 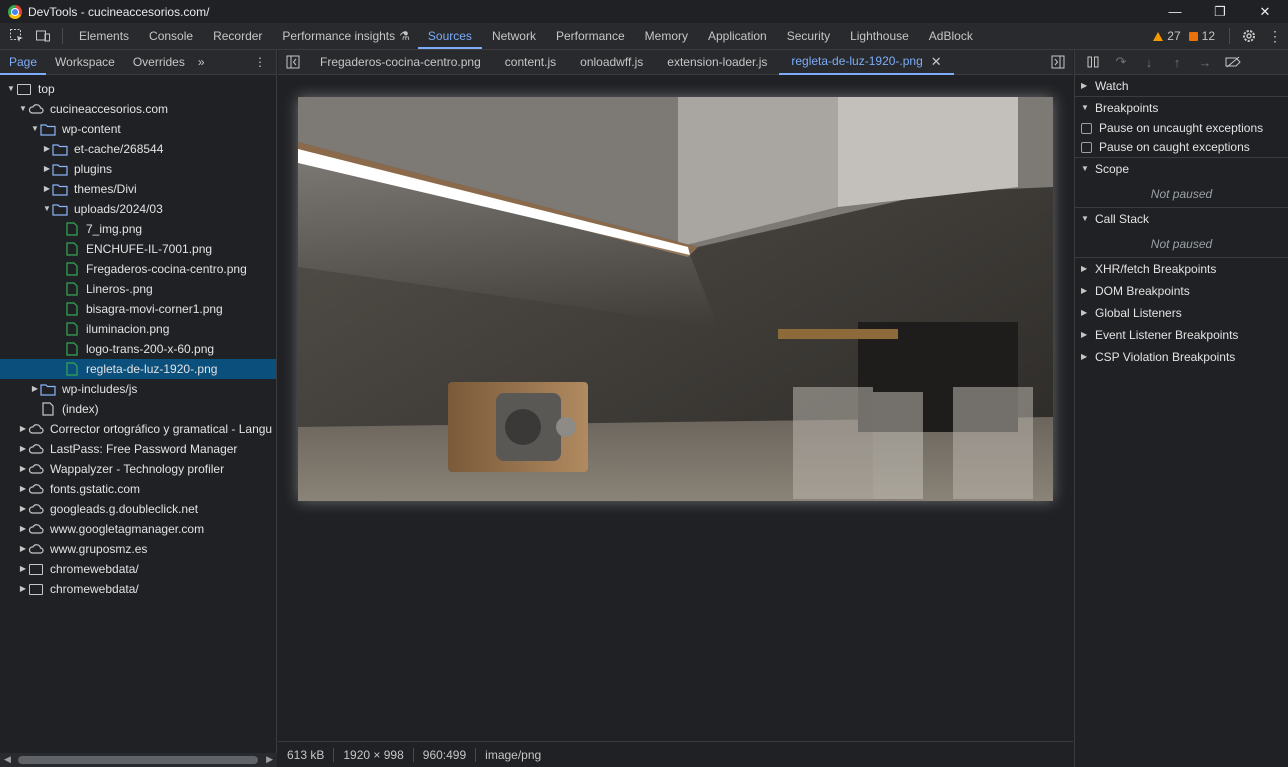 What do you see at coordinates (138, 109) in the screenshot?
I see `tree-item: ▼ cucineaccesorios.com` at bounding box center [138, 109].